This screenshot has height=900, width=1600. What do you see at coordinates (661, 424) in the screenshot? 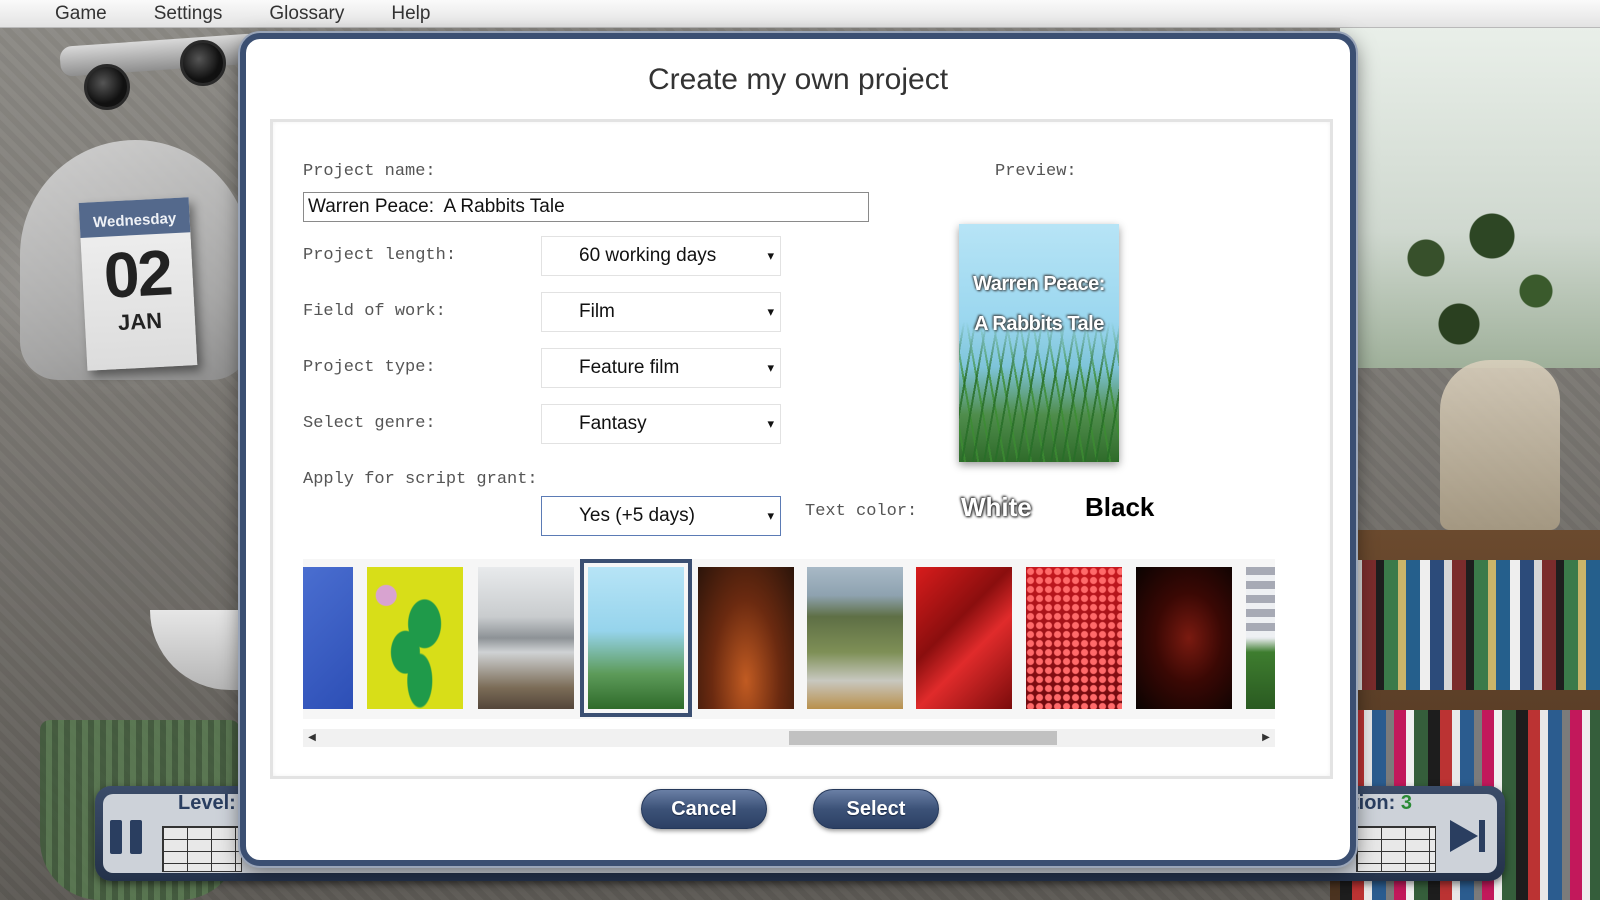
I see `genre-select: Fantasy ▾` at bounding box center [661, 424].